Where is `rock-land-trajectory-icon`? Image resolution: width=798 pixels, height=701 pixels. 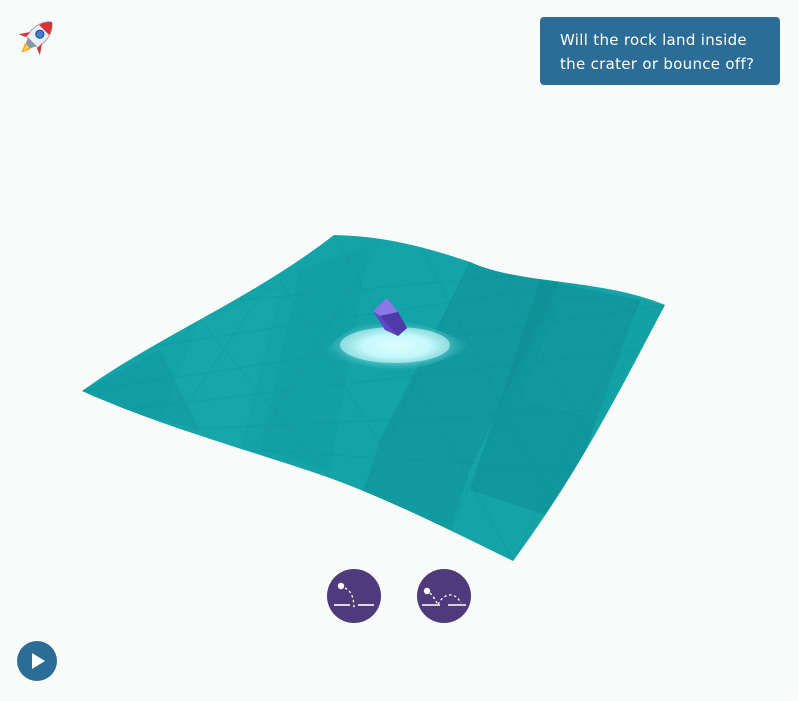 rock-land-trajectory-icon is located at coordinates (354, 596).